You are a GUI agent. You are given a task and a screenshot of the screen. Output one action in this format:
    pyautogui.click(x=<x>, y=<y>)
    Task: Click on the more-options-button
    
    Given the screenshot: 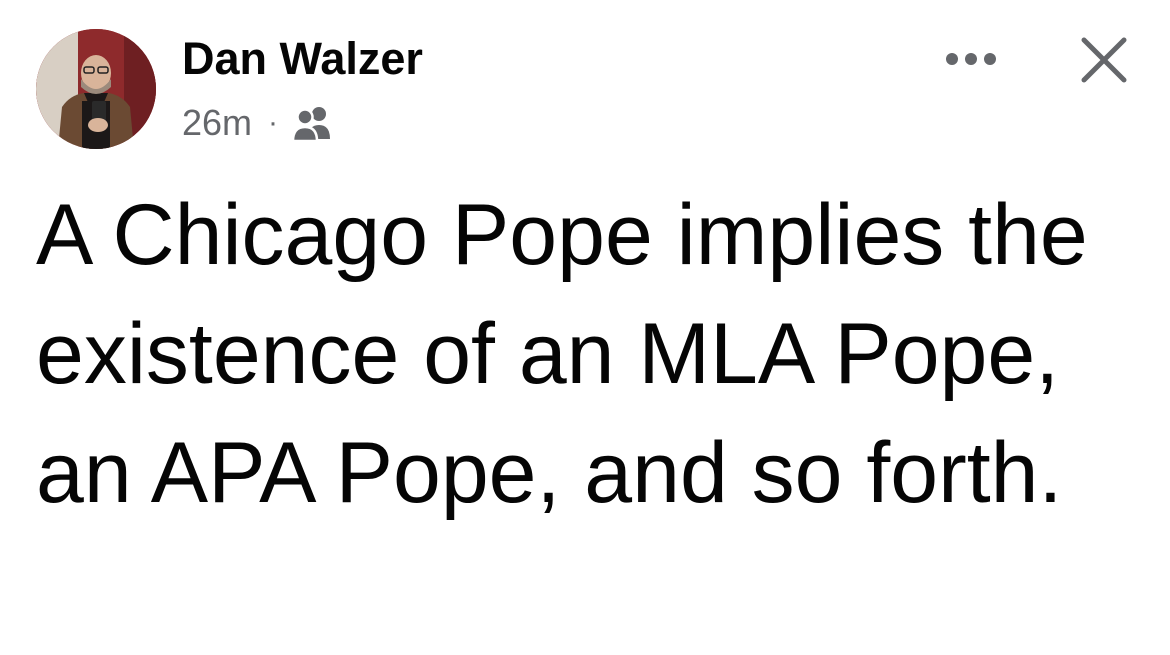 What is the action you would take?
    pyautogui.click(x=971, y=59)
    